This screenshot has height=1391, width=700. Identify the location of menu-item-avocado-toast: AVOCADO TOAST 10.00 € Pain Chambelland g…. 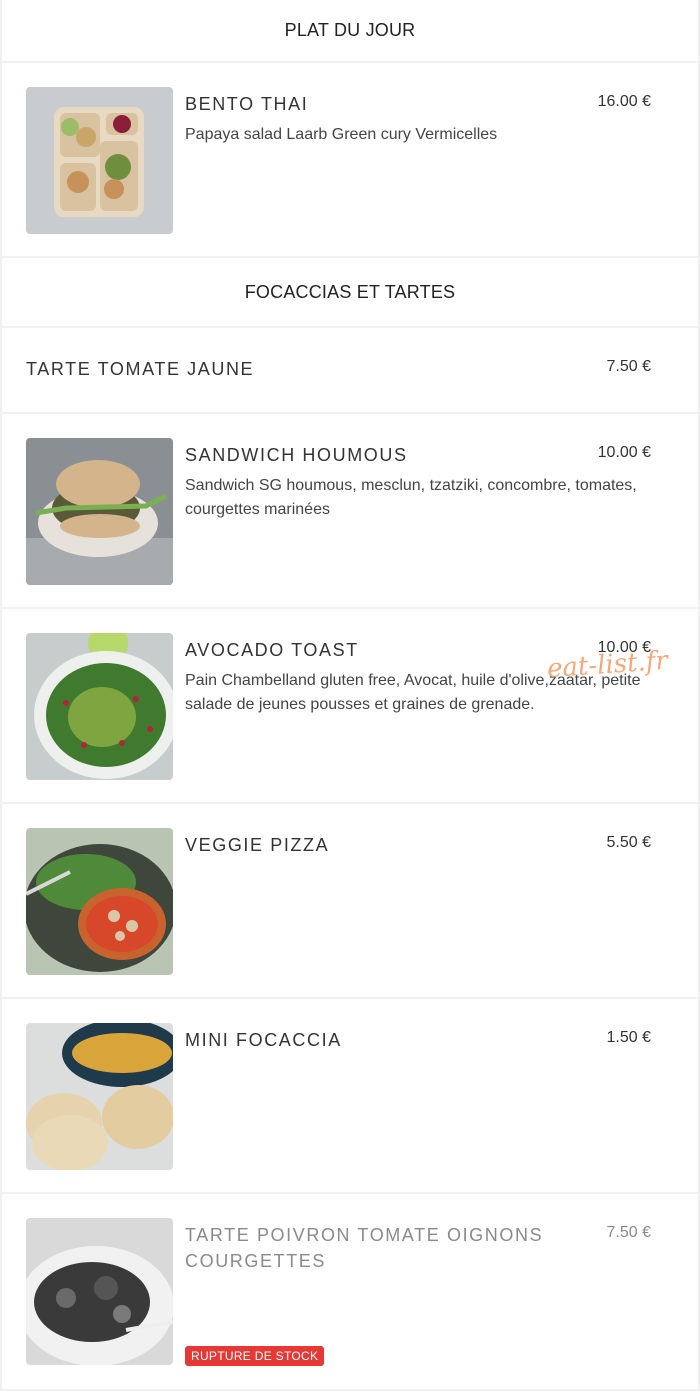
(350, 705).